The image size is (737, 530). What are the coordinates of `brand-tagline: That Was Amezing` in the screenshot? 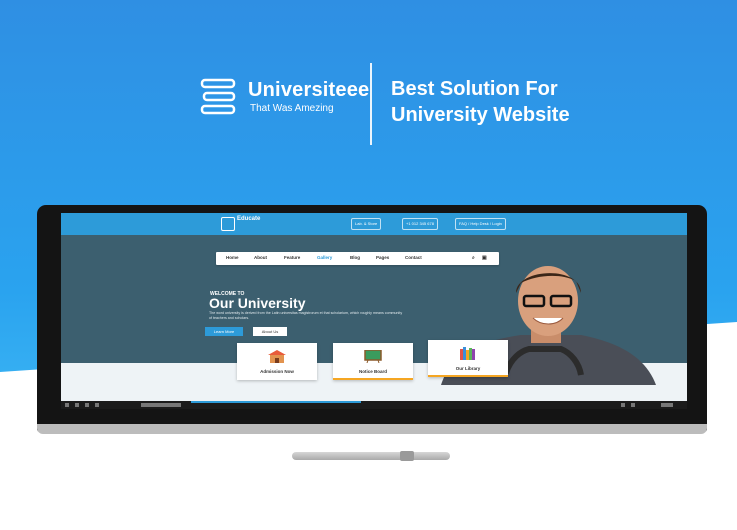 It's located at (292, 108).